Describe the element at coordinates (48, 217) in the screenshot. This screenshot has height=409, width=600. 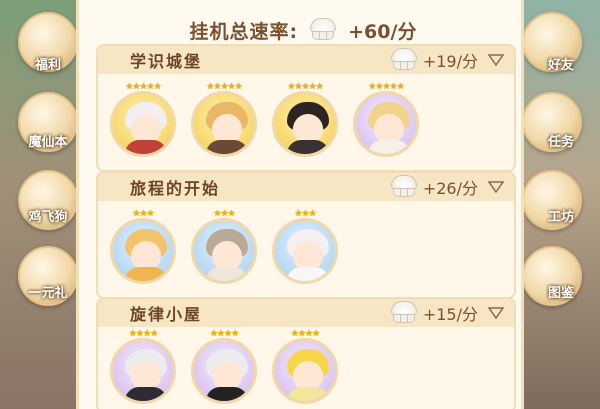
I see `chicken-dog-label: 鸡飞狗` at that location.